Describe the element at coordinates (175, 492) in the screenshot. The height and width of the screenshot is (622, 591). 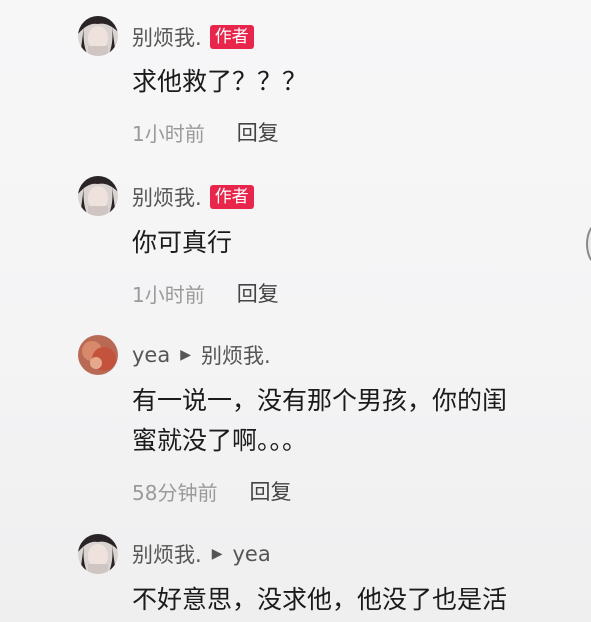
I see `comment-time: 58分钟前` at that location.